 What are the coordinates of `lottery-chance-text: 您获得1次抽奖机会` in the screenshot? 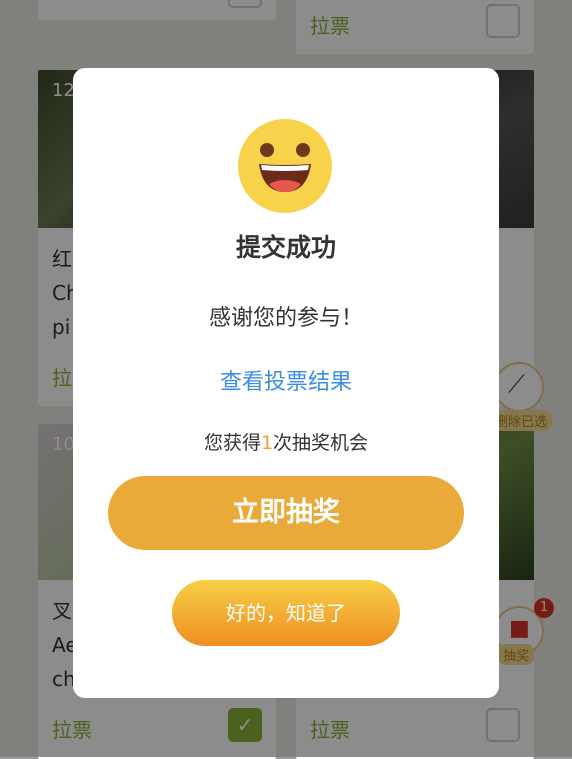 It's located at (286, 441).